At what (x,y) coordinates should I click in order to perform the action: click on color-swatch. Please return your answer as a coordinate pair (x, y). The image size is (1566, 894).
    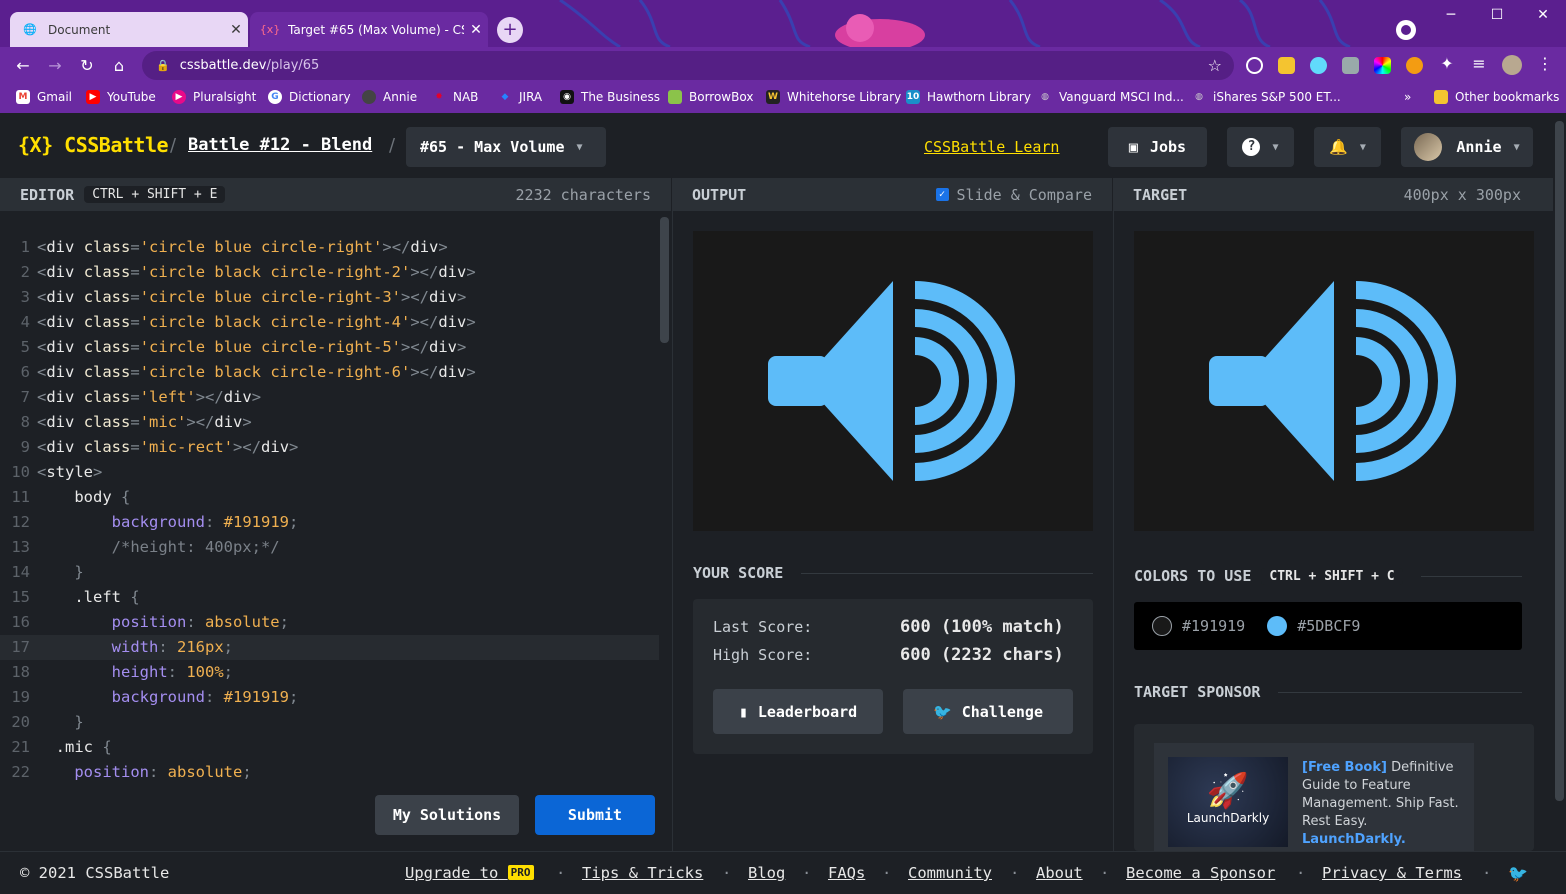
    Looking at the image, I should click on (1162, 626).